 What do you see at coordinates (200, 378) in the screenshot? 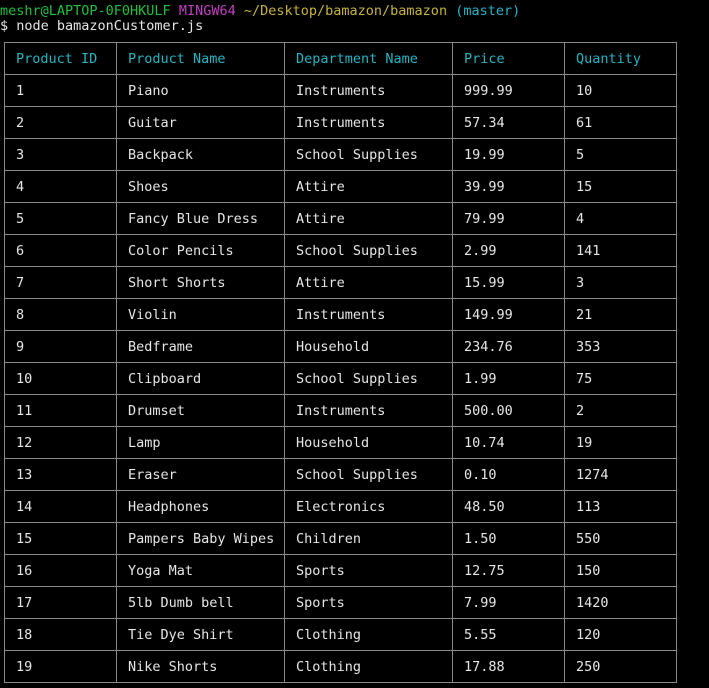
I see `cell-product-name: Clipboard` at bounding box center [200, 378].